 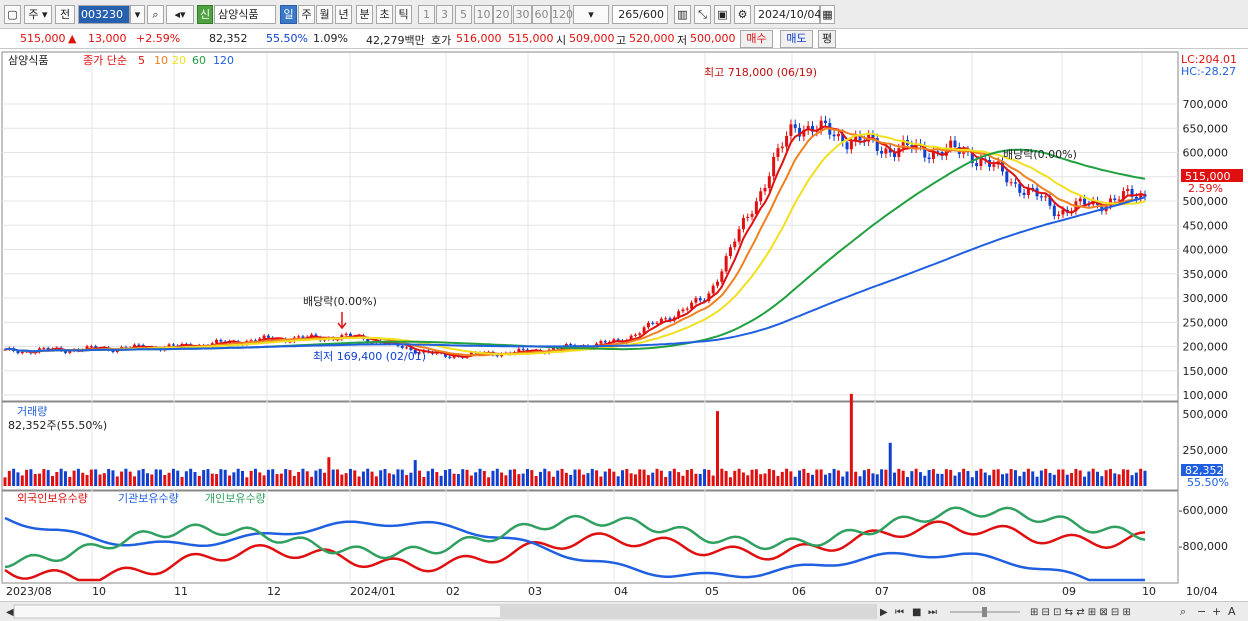 What do you see at coordinates (343, 14) in the screenshot?
I see `period-button-3: 년` at bounding box center [343, 14].